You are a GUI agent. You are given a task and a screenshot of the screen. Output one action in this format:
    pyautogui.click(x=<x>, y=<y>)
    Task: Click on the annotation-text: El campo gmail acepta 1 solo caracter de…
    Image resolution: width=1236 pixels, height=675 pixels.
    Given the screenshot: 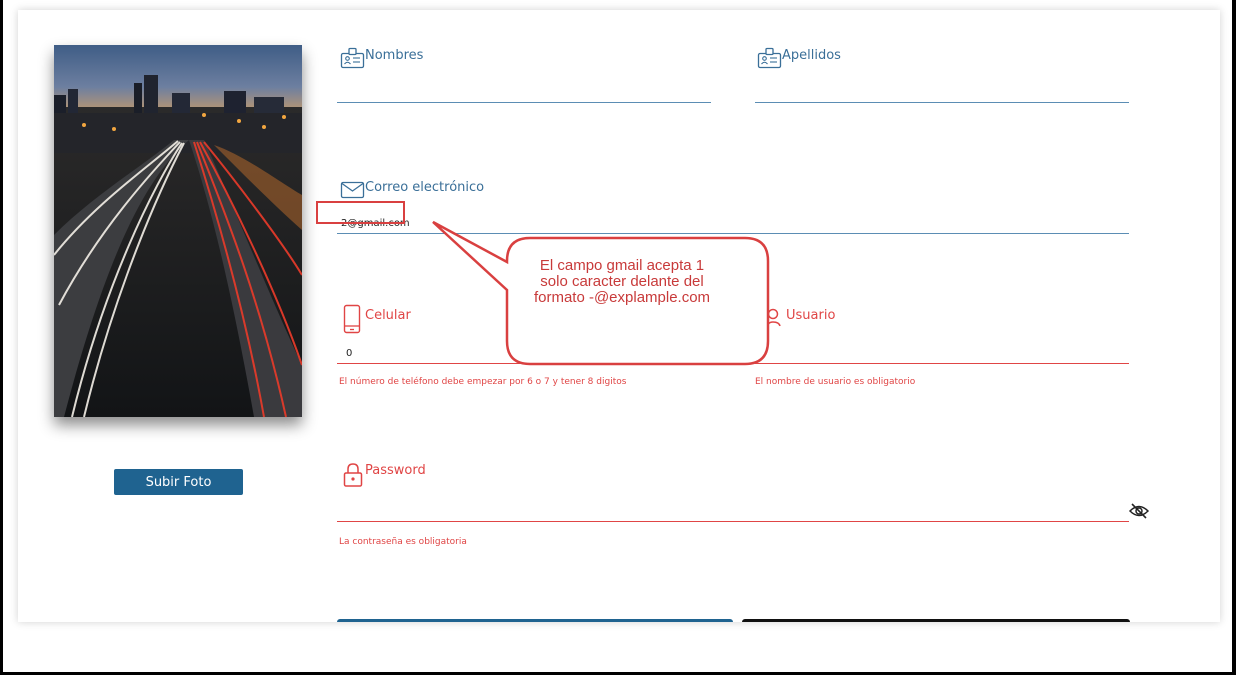 What is the action you would take?
    pyautogui.click(x=622, y=281)
    